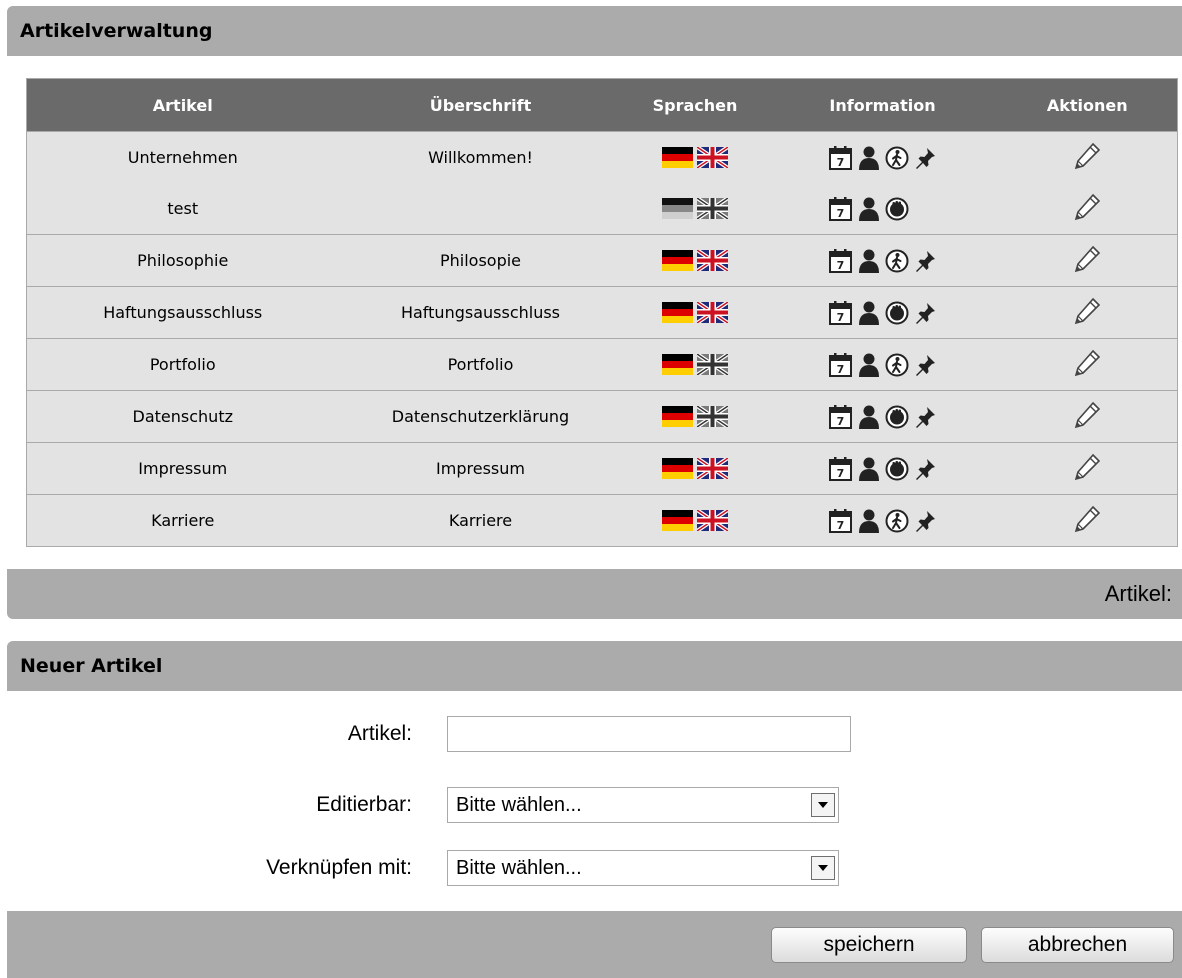 The height and width of the screenshot is (978, 1182). What do you see at coordinates (339, 867) in the screenshot?
I see `link-field-label: Verknüpfen mit:` at bounding box center [339, 867].